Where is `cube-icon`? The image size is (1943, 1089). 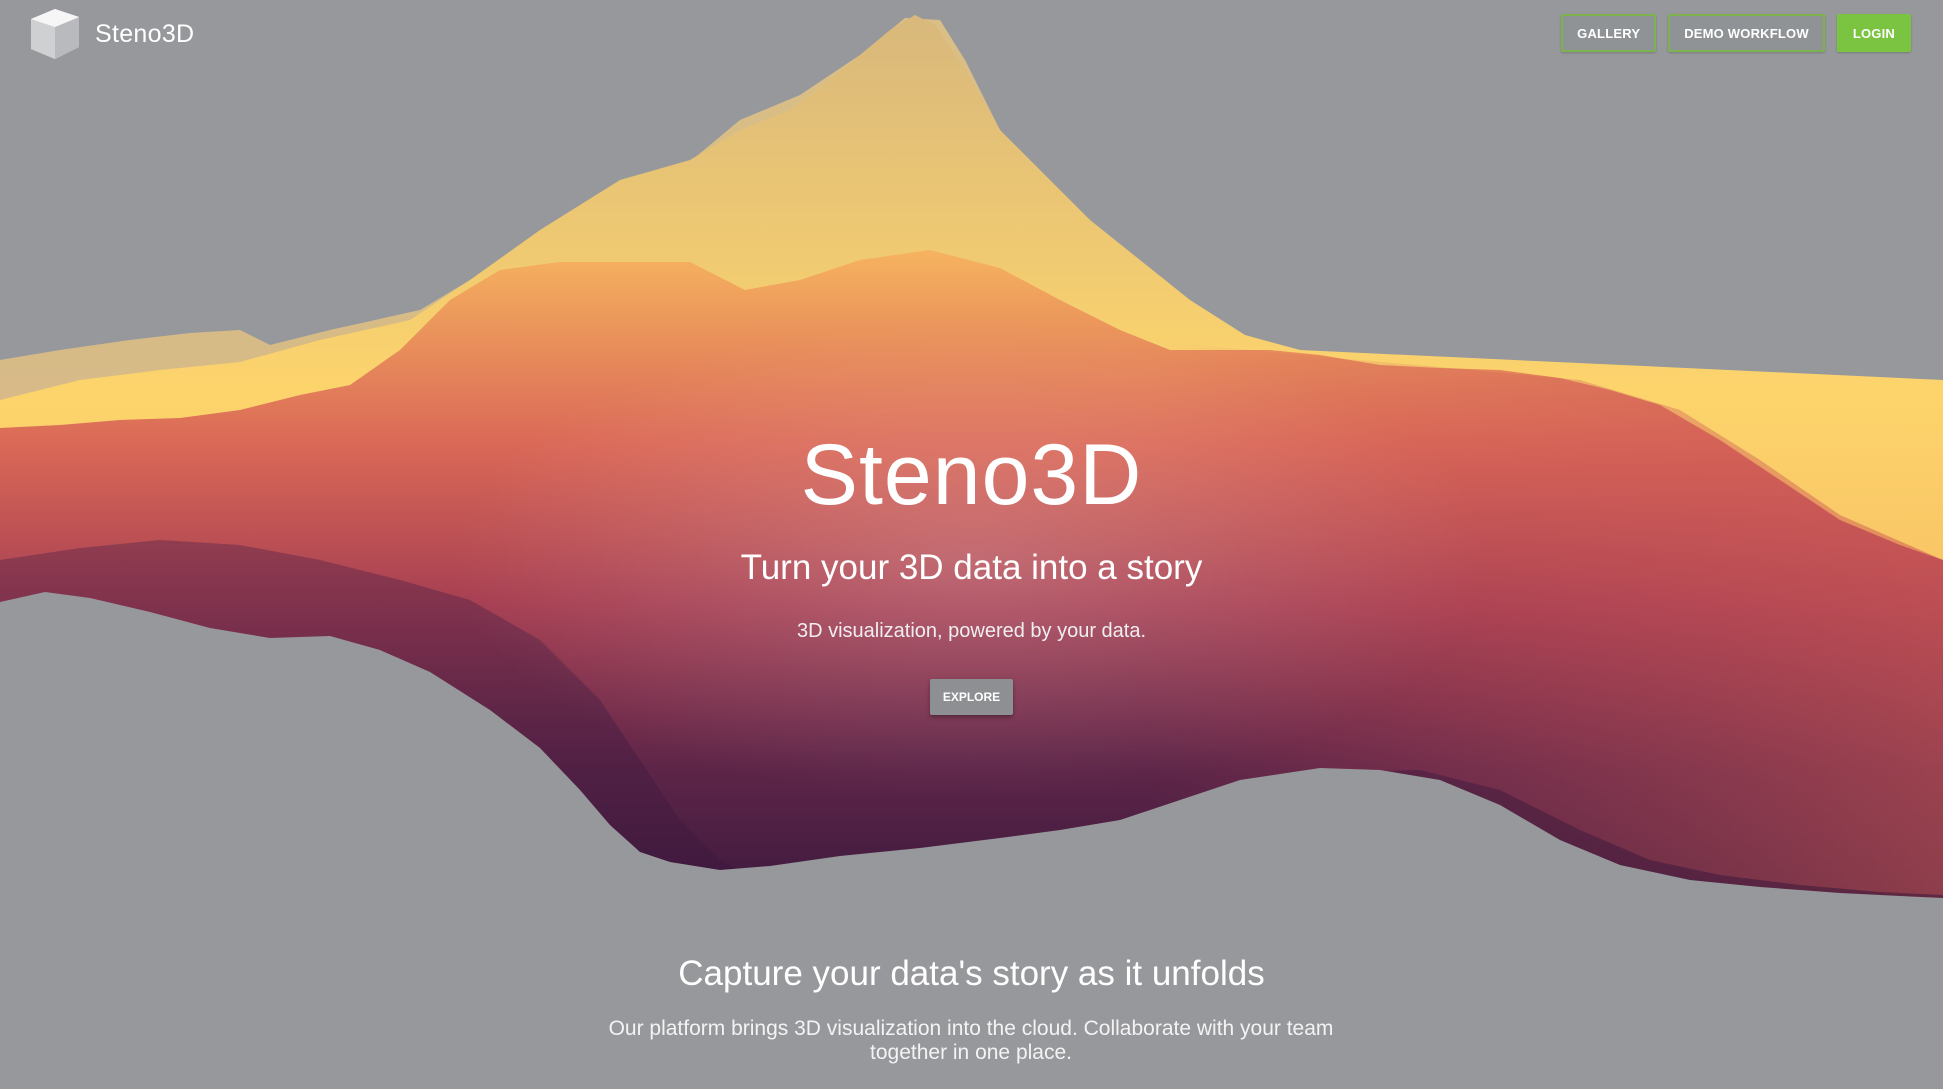
cube-icon is located at coordinates (55, 34).